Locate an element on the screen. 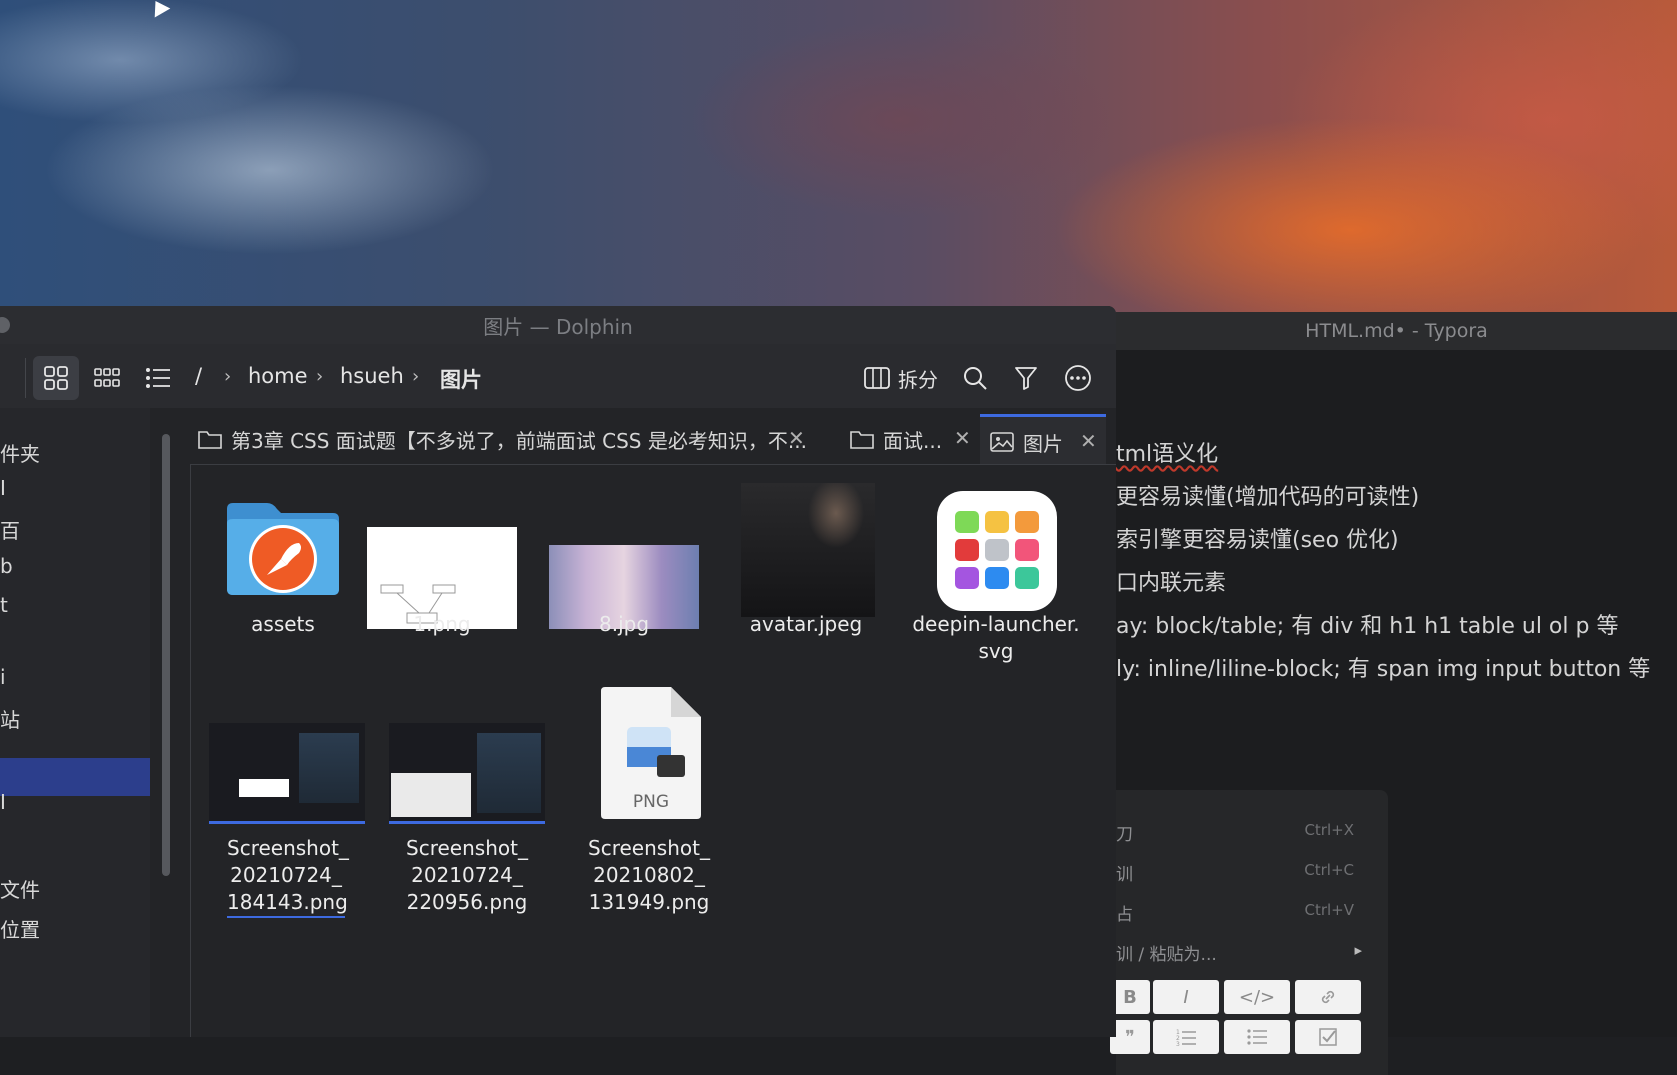  split-button: 拆分 is located at coordinates (901, 378).